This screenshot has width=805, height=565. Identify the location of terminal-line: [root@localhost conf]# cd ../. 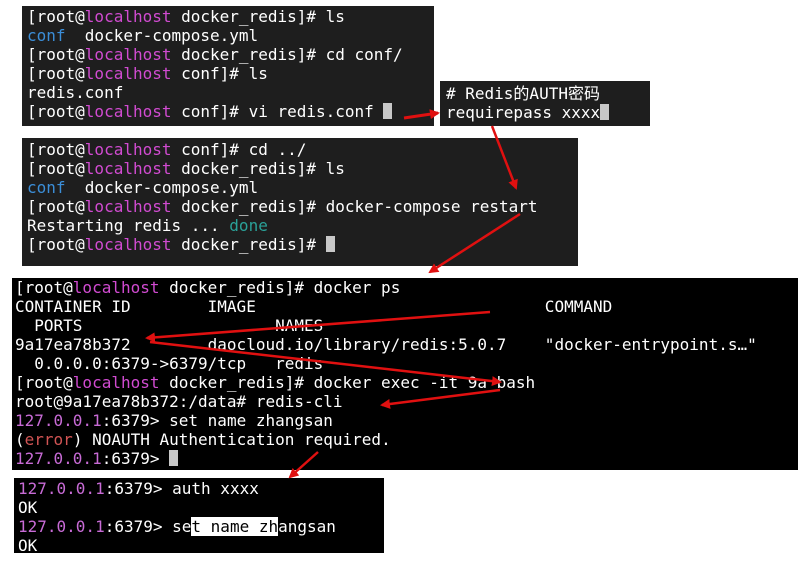
(167, 149).